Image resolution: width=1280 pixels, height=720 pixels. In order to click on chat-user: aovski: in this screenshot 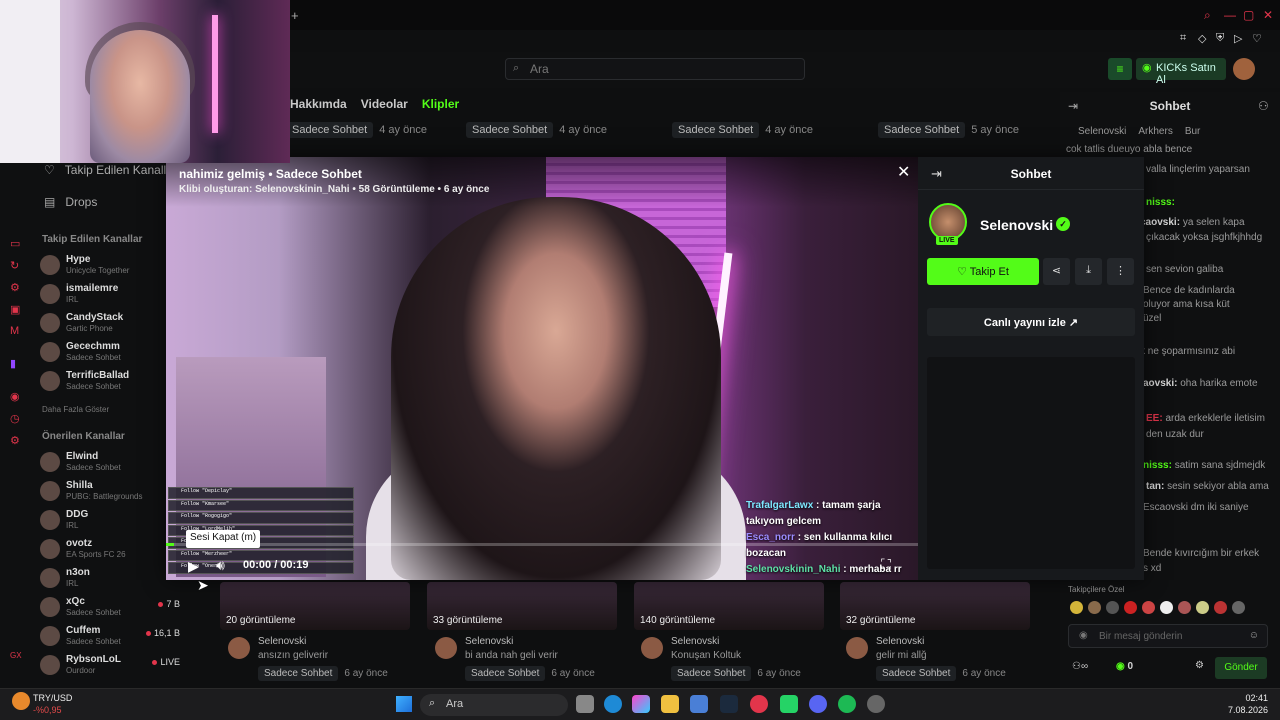, I will do `click(1160, 383)`.